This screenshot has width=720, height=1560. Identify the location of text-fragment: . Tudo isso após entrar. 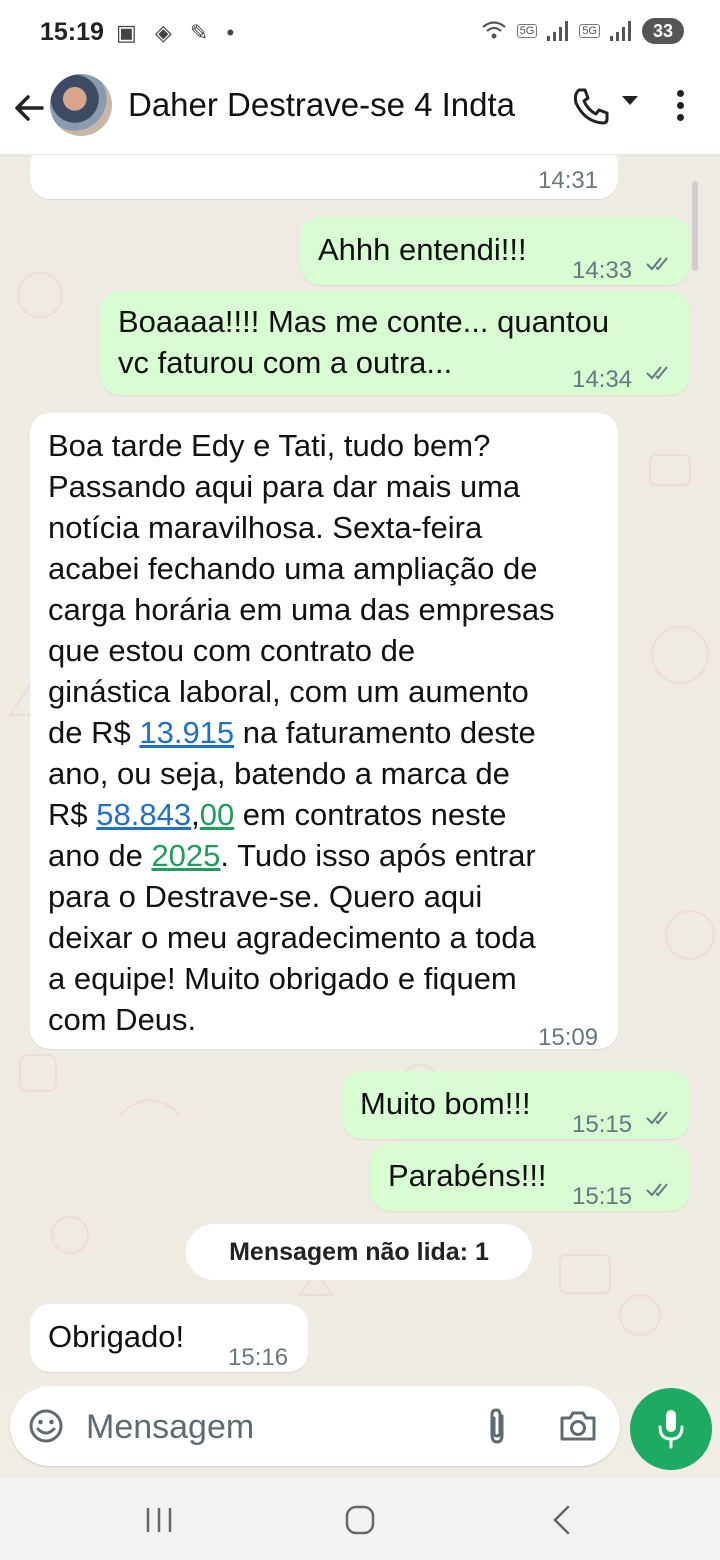
(378, 855).